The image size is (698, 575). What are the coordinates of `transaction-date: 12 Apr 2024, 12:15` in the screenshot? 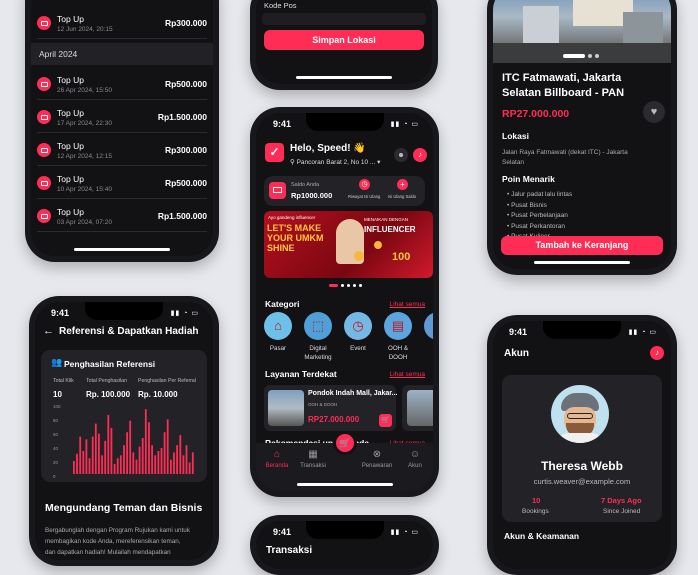 It's located at (84, 156).